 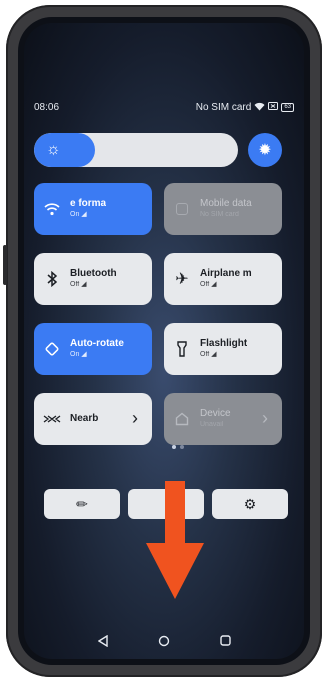 I want to click on bluetooth-icon, so click(x=52, y=279).